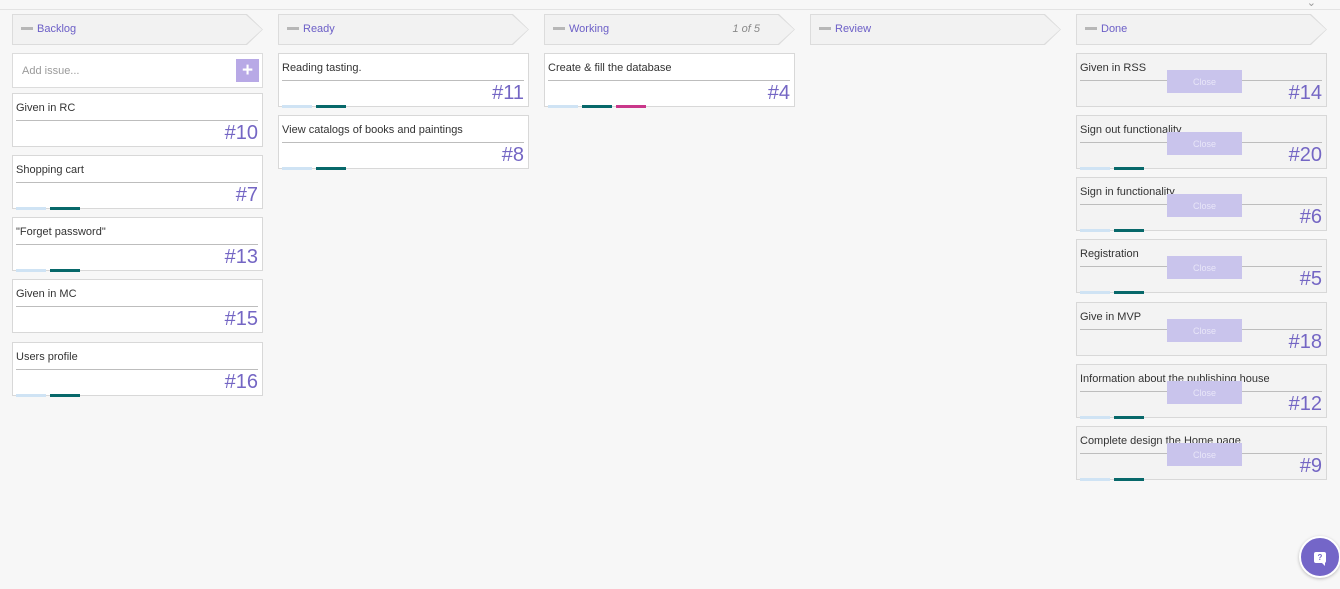 The height and width of the screenshot is (589, 1340). What do you see at coordinates (241, 382) in the screenshot?
I see `card-number: #16` at bounding box center [241, 382].